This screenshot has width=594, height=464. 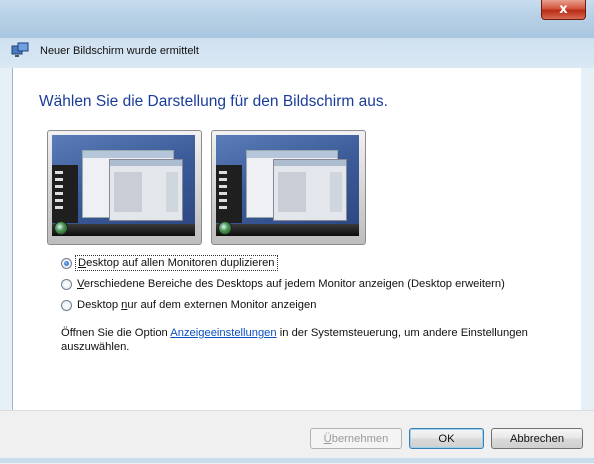 I want to click on option-duplicate-label: Desktop auf allen Monitoren duplizieren, so click(x=176, y=263).